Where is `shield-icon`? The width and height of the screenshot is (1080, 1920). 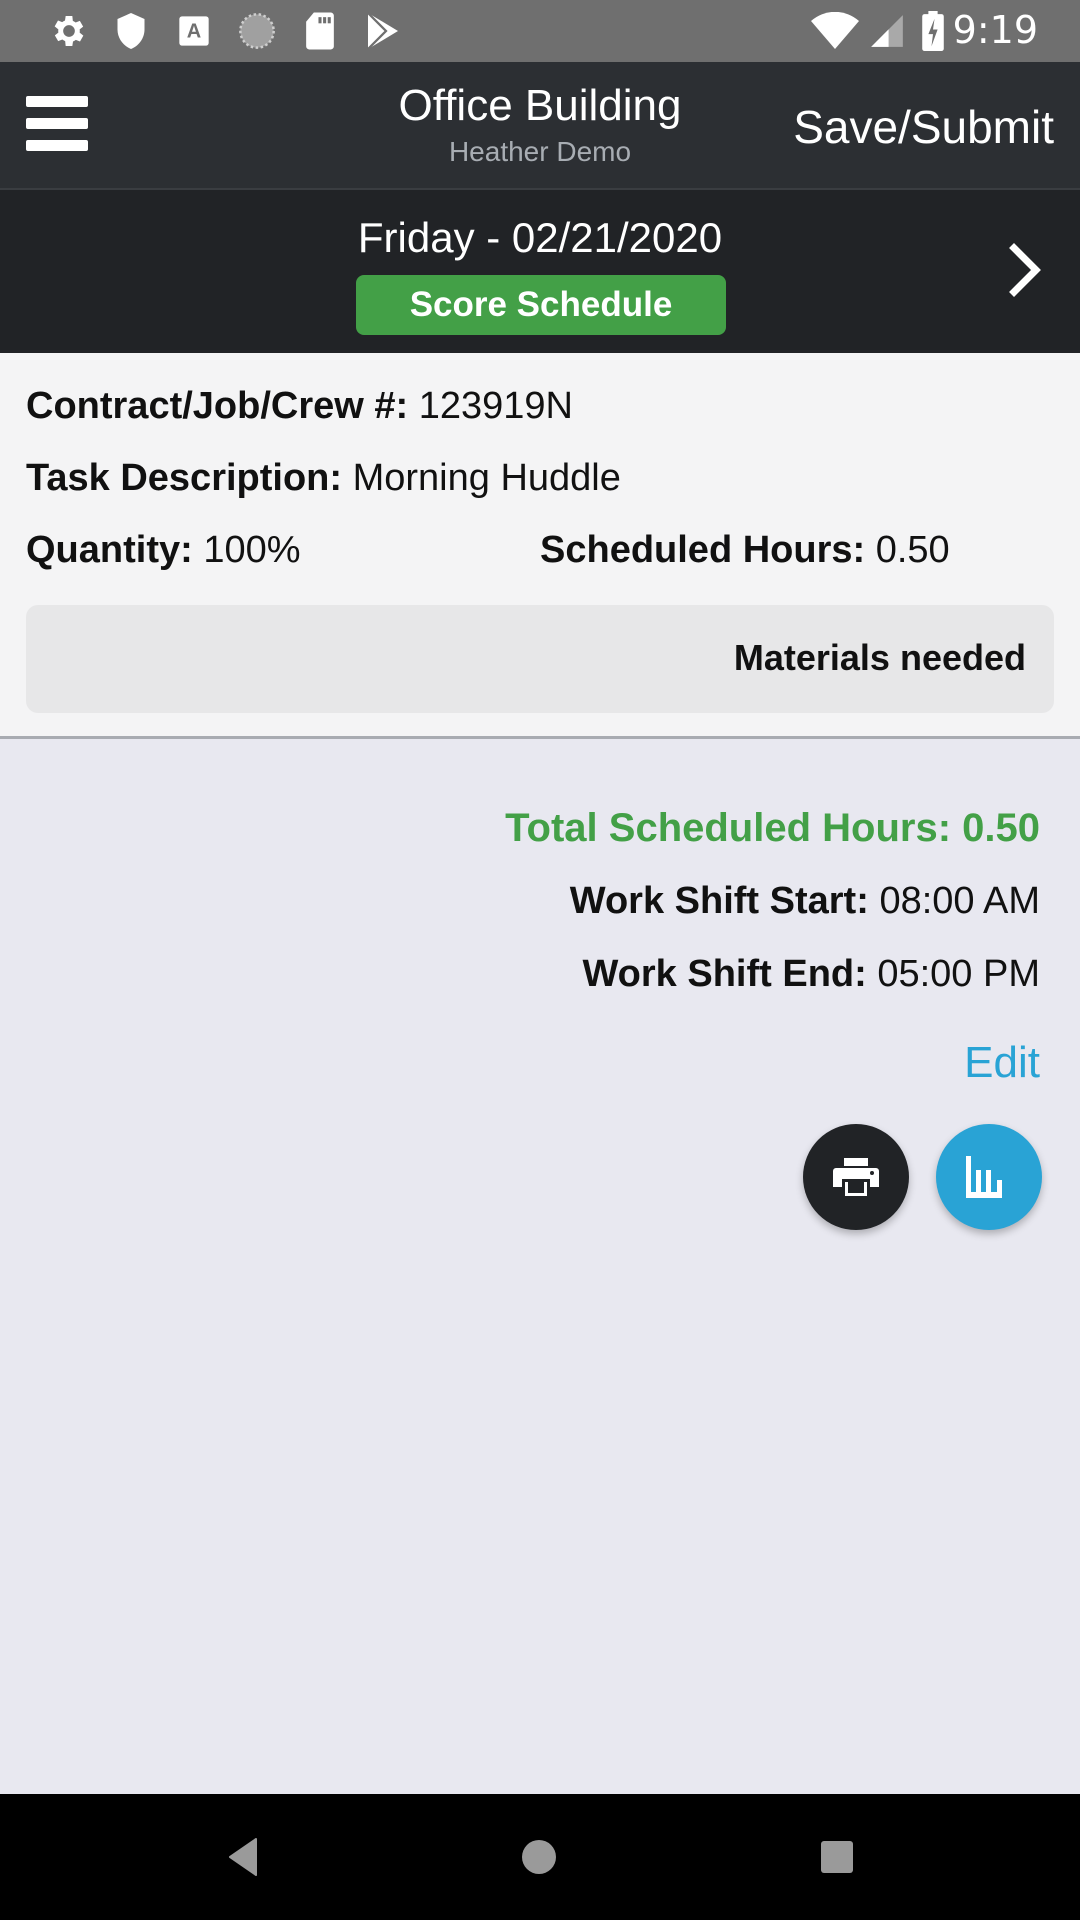 shield-icon is located at coordinates (131, 31).